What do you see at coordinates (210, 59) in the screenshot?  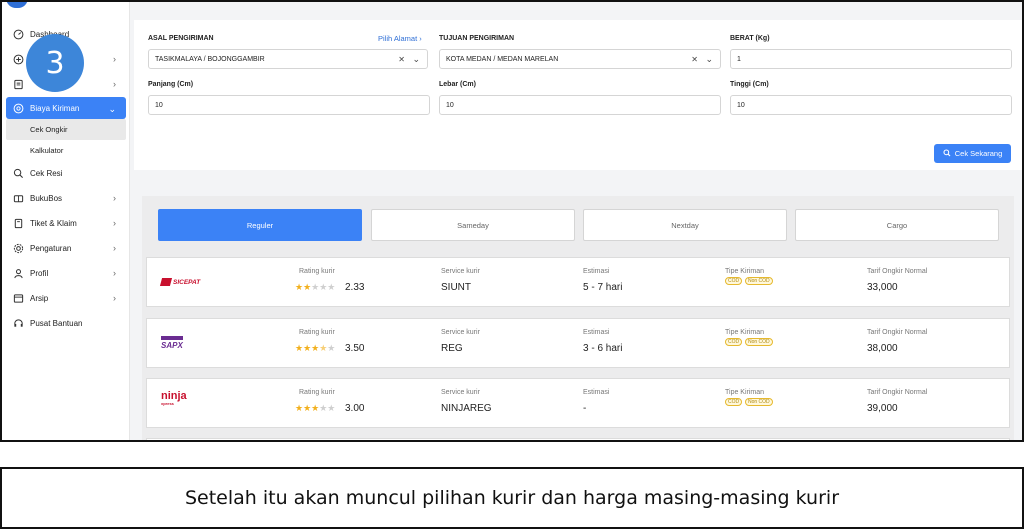 I see `origin-value: TASIKMALAYA / BOJONGGAMBIR` at bounding box center [210, 59].